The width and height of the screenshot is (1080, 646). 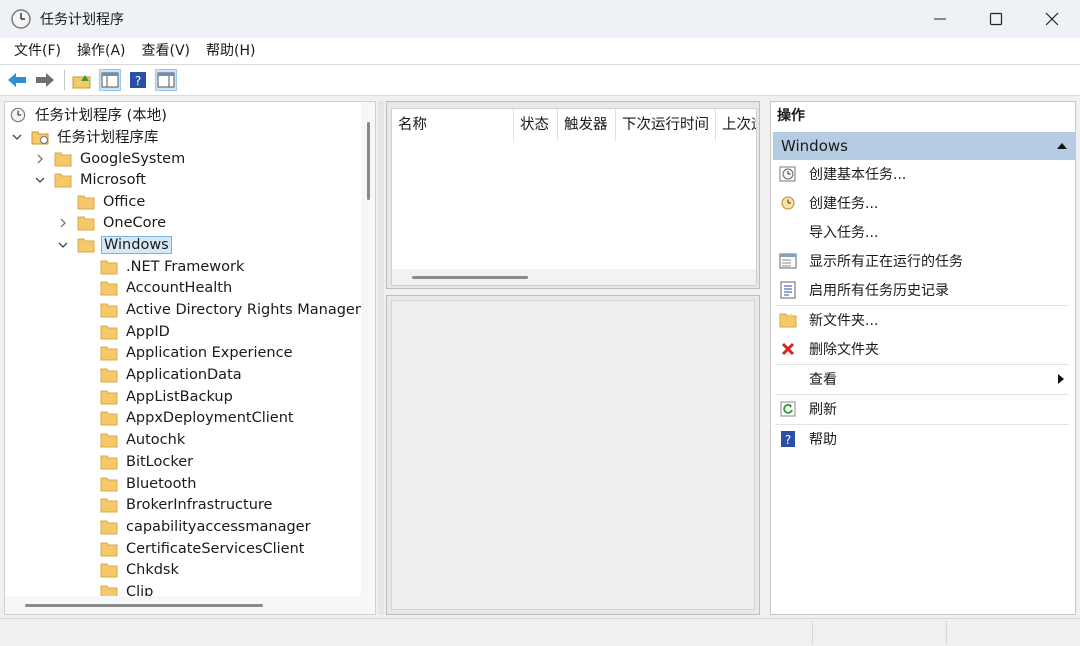 What do you see at coordinates (922, 439) in the screenshot?
I see `action-help: ? 帮助` at bounding box center [922, 439].